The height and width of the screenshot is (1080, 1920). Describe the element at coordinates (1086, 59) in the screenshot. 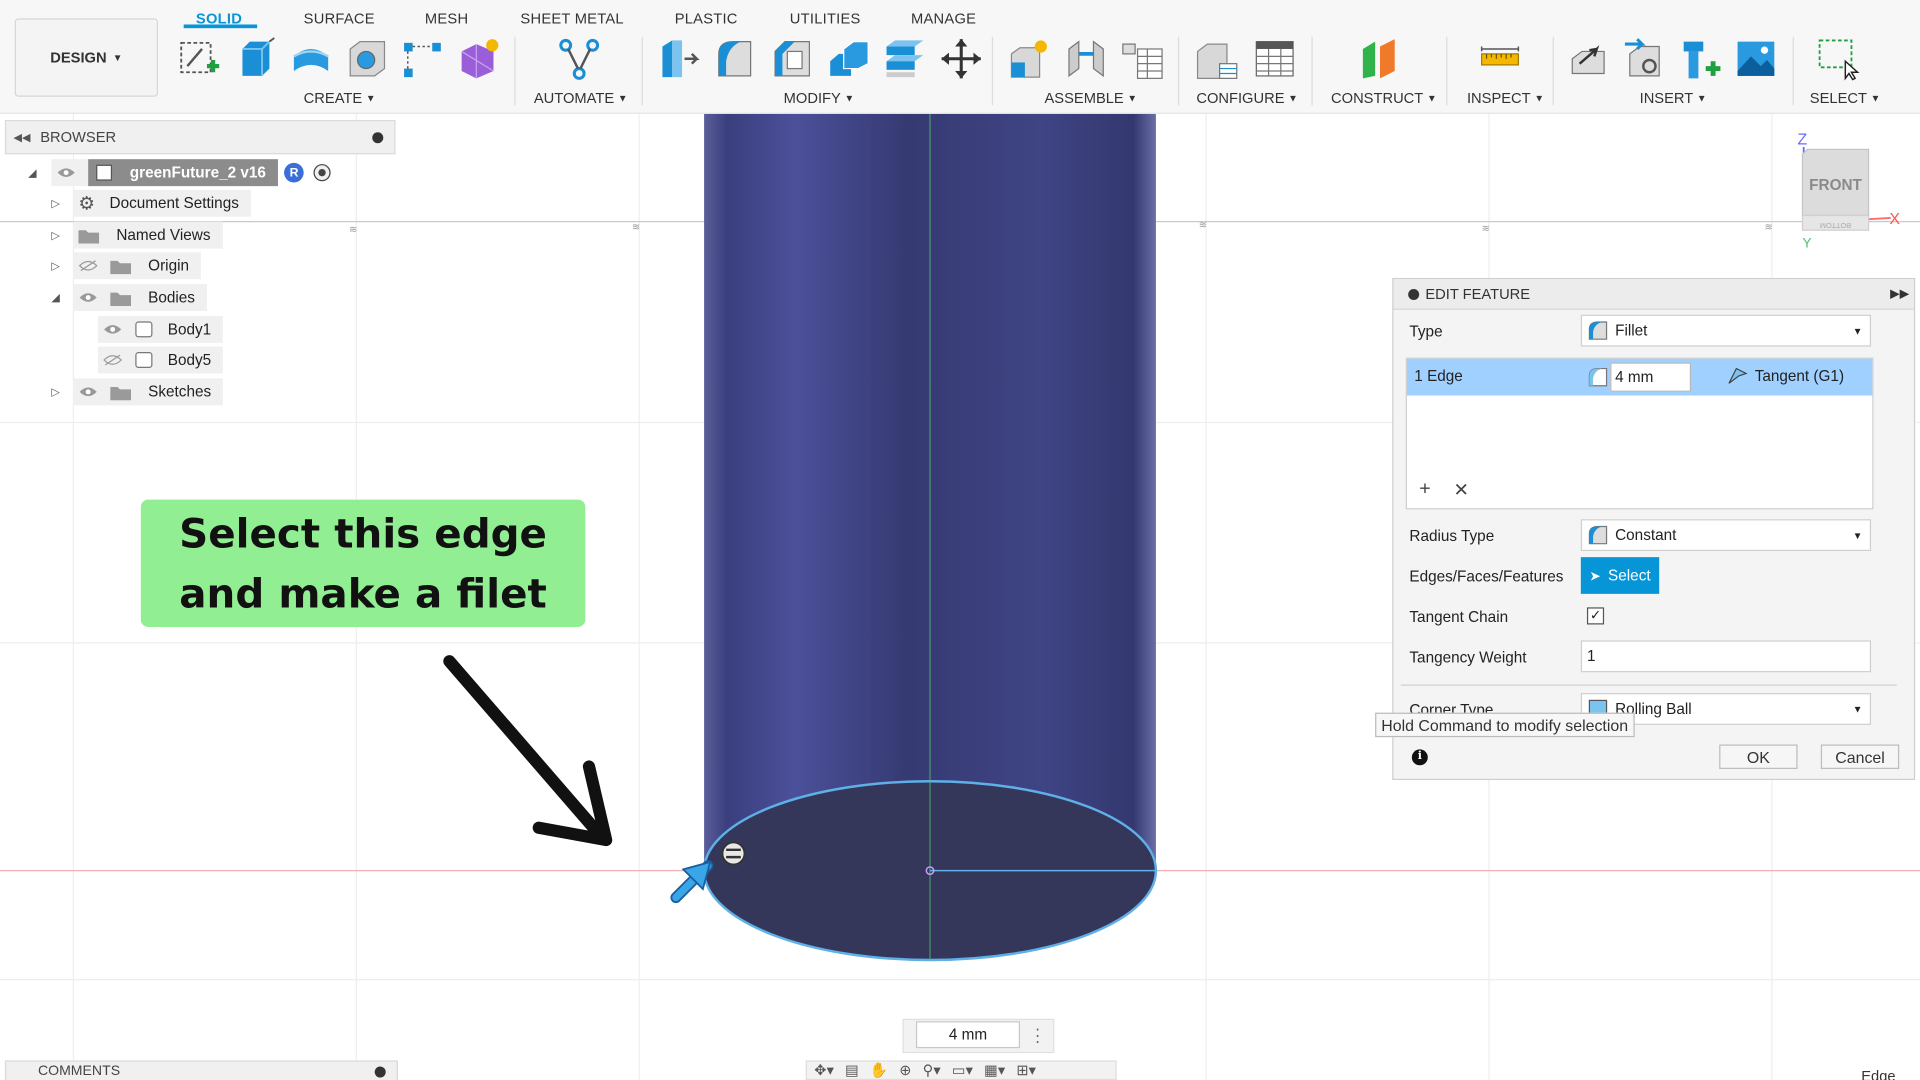

I see `joint-icon` at that location.